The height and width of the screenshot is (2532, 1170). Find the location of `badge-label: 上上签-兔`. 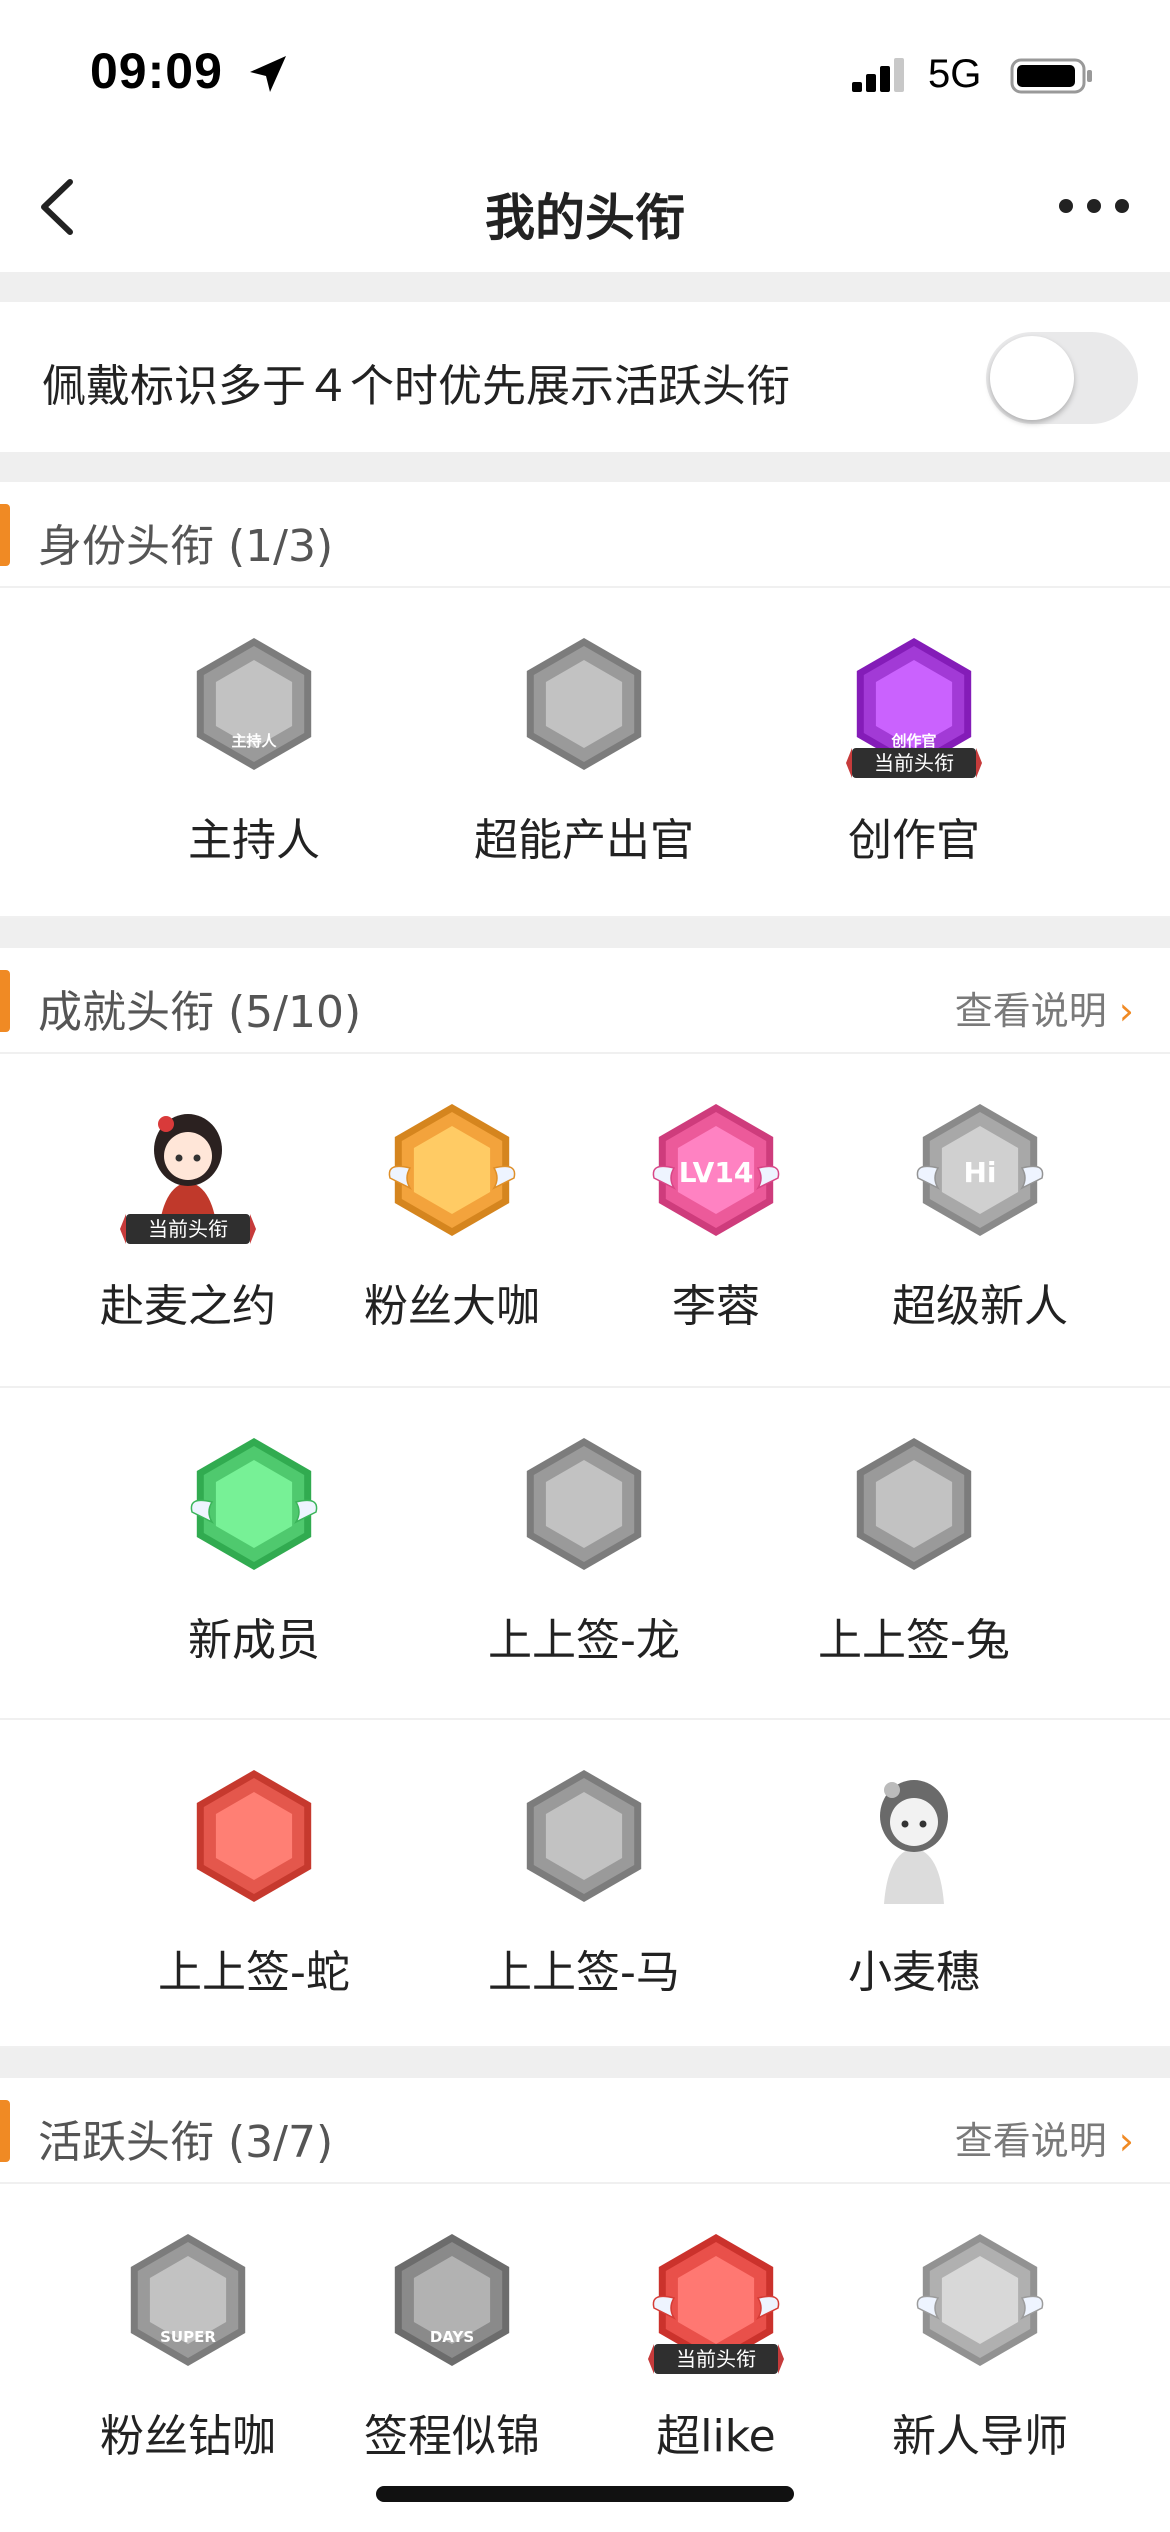

badge-label: 上上签-兔 is located at coordinates (914, 1640).